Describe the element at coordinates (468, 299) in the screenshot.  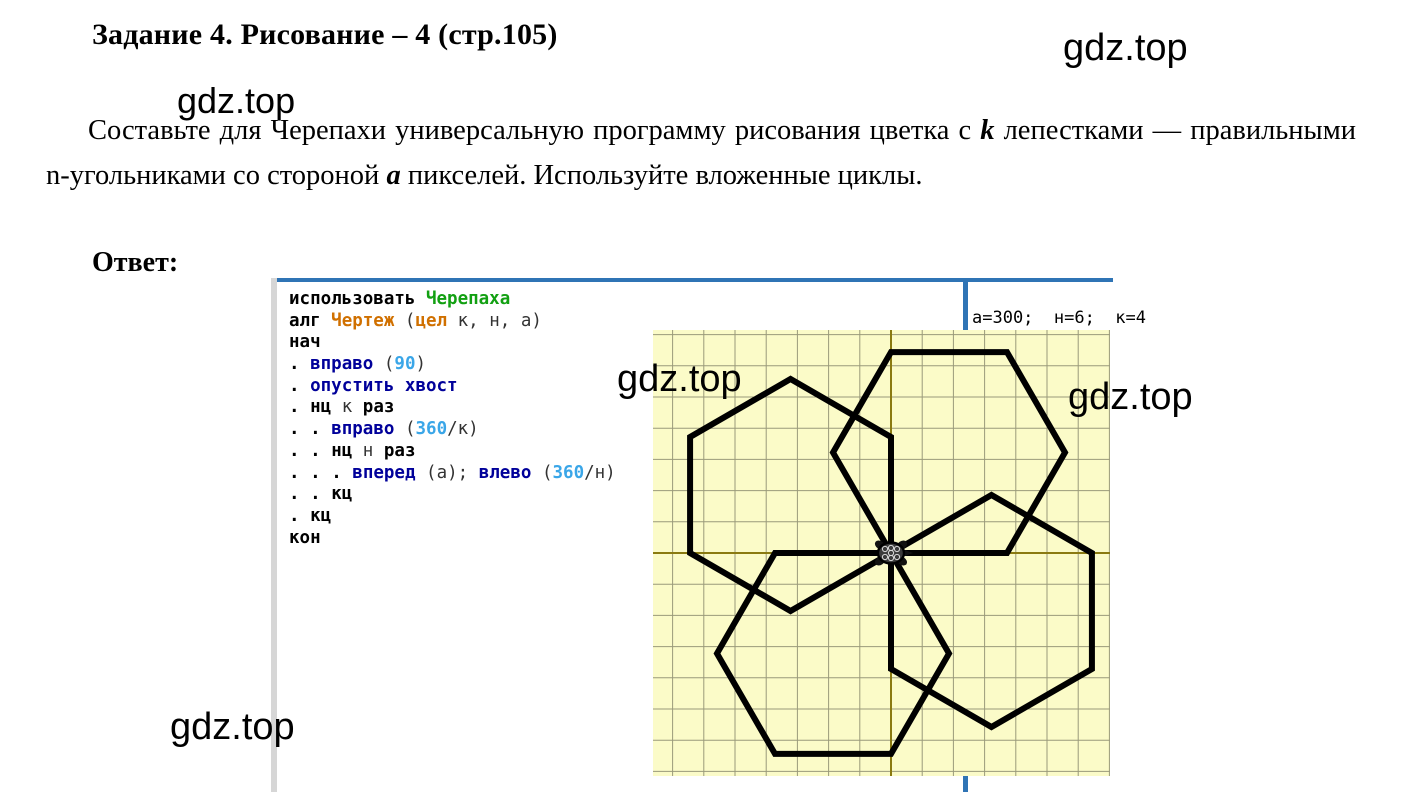
I see `code-token: Черепаха` at that location.